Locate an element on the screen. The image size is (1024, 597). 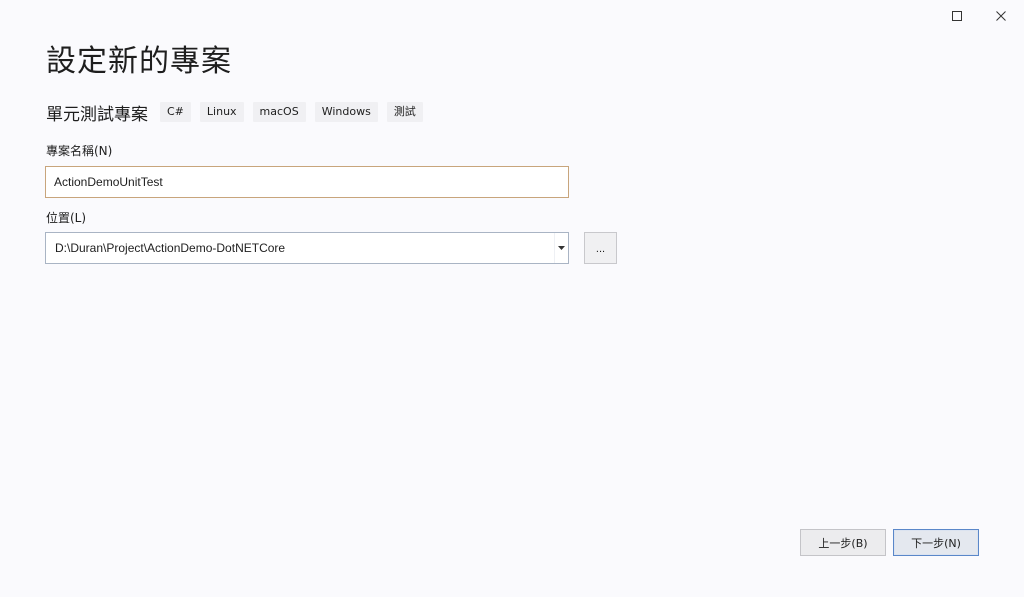
location-label: 位置(L) is located at coordinates (66, 218).